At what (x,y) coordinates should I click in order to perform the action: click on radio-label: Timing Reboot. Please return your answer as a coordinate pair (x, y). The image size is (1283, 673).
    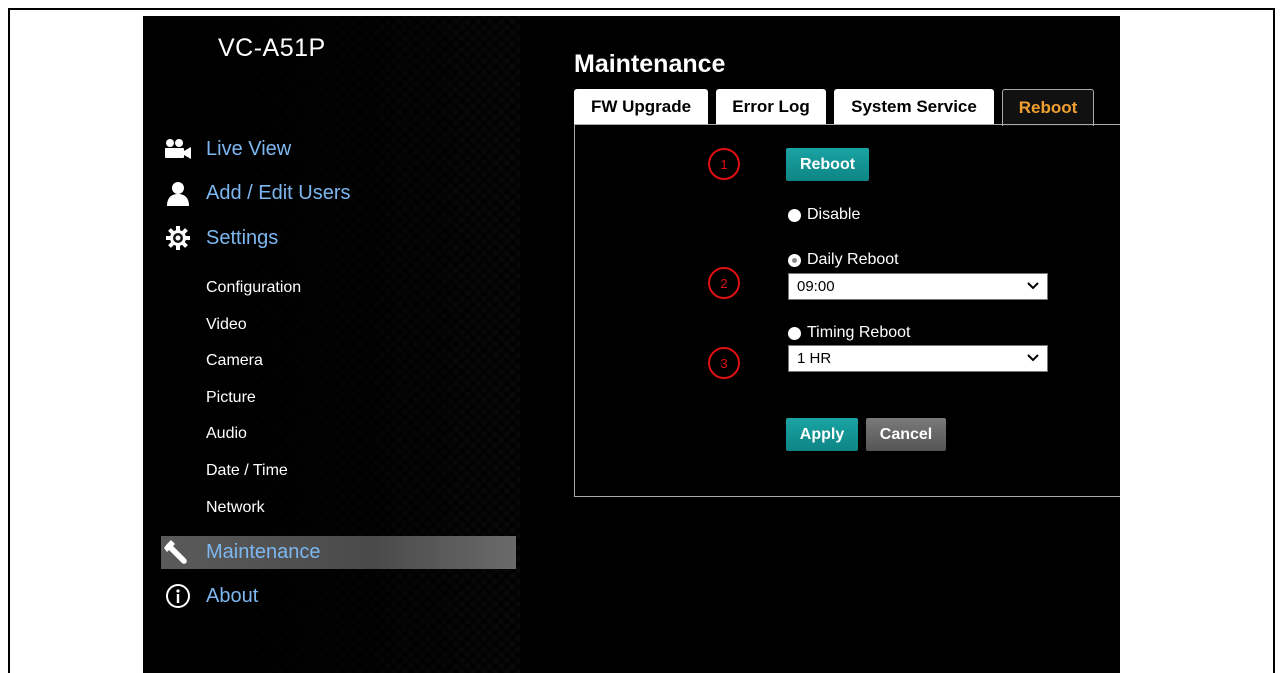
    Looking at the image, I should click on (859, 332).